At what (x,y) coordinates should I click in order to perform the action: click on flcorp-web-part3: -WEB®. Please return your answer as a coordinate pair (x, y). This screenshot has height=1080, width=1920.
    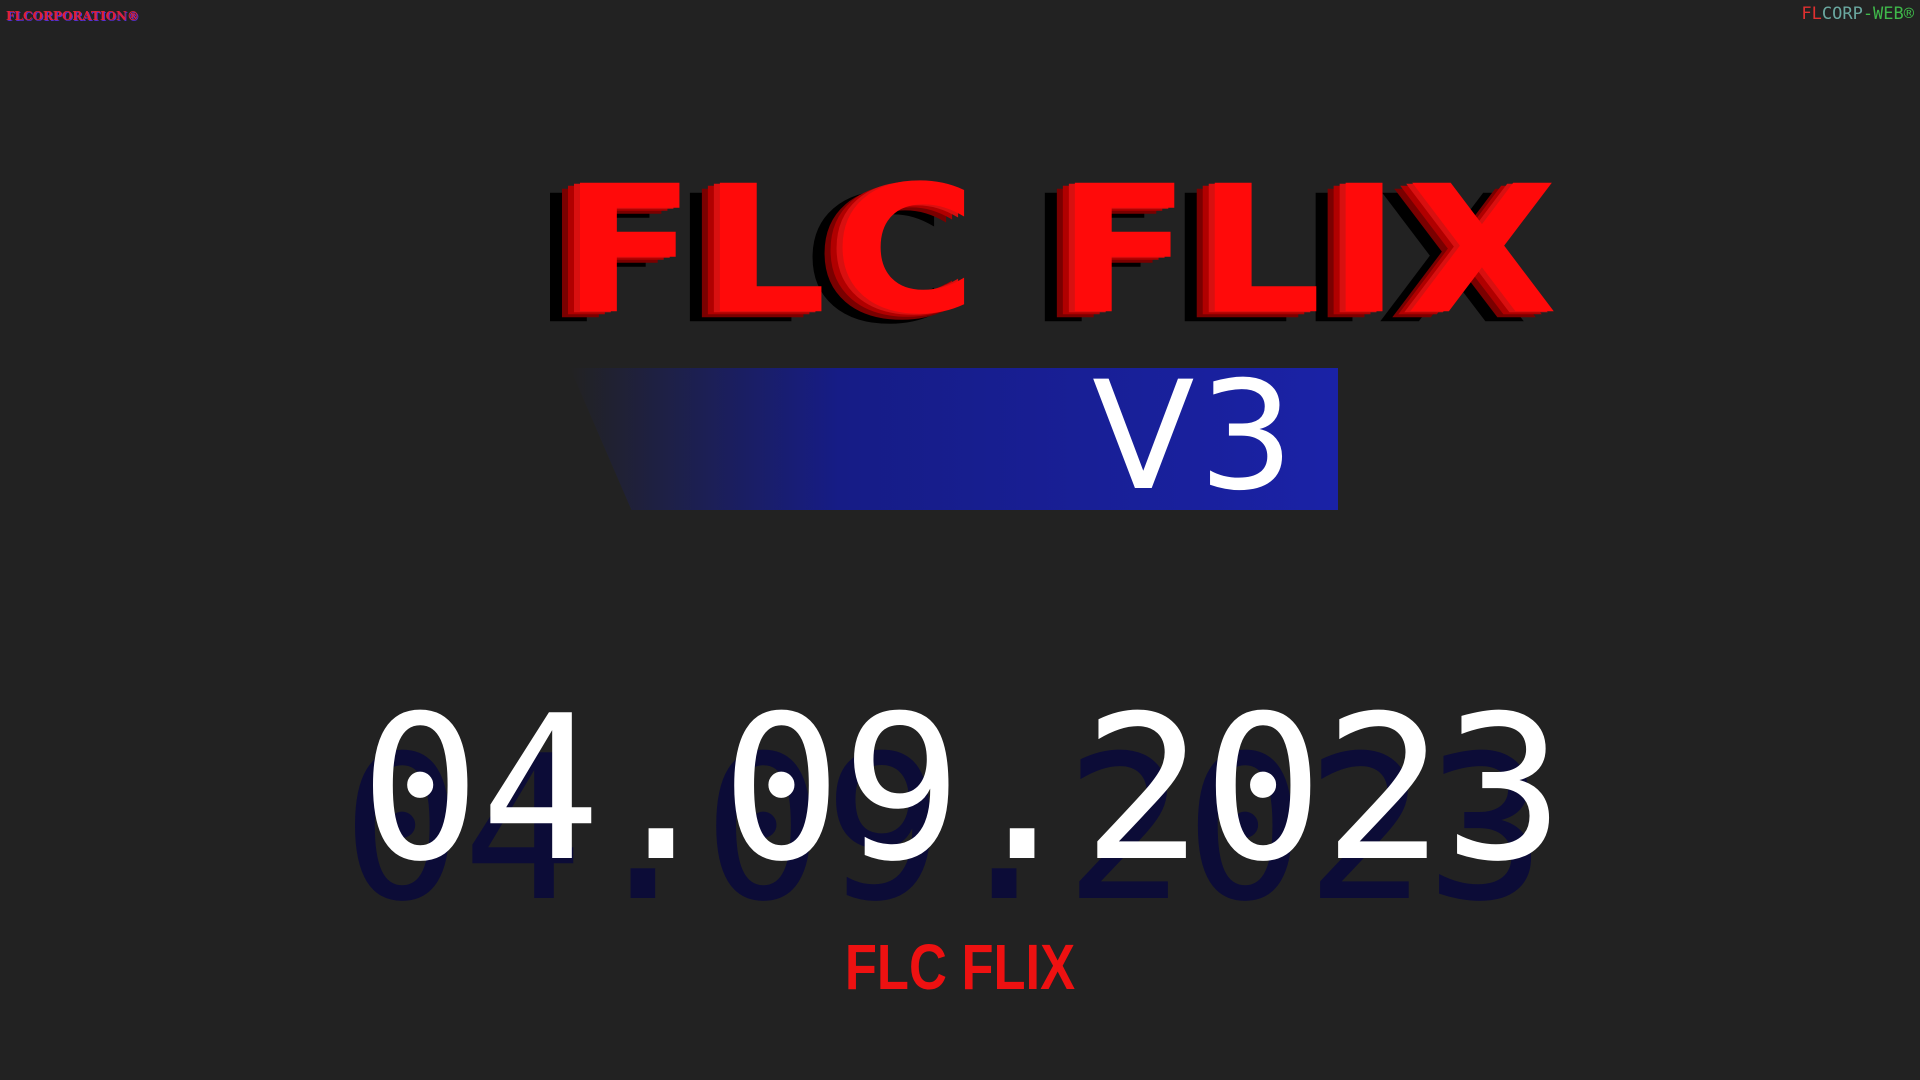
    Looking at the image, I should click on (1888, 14).